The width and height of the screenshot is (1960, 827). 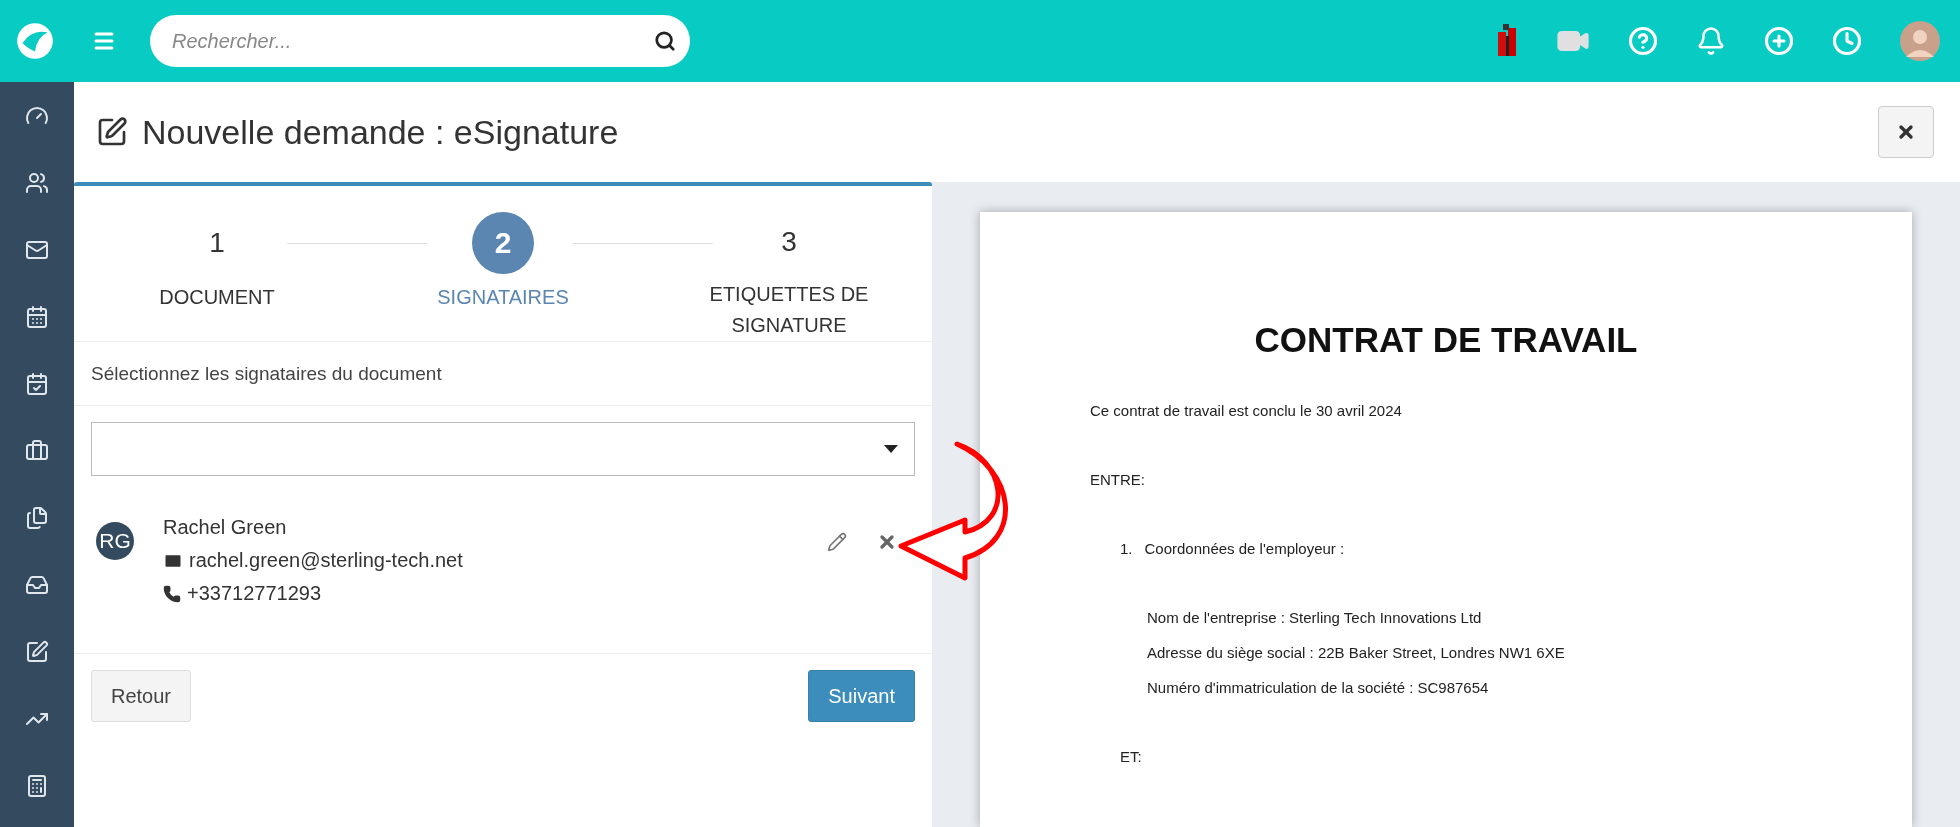 What do you see at coordinates (217, 297) in the screenshot?
I see `step-label: DOCUMENT` at bounding box center [217, 297].